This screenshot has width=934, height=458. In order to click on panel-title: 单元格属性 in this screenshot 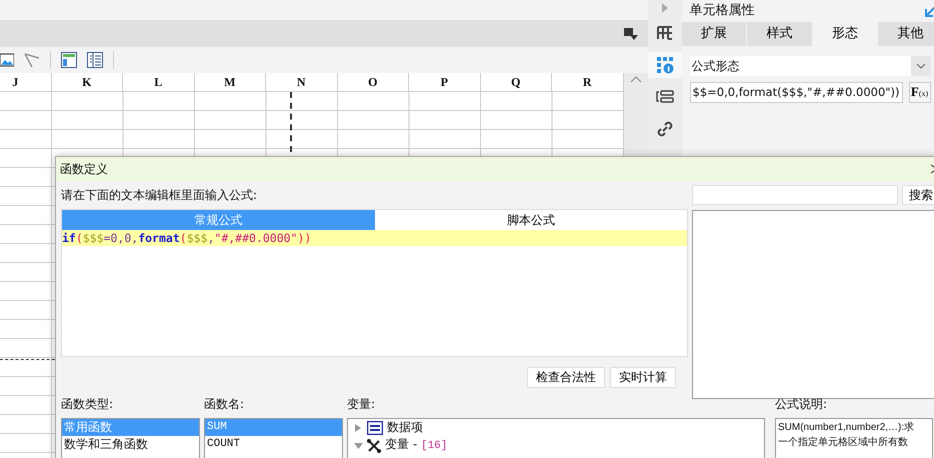, I will do `click(722, 11)`.